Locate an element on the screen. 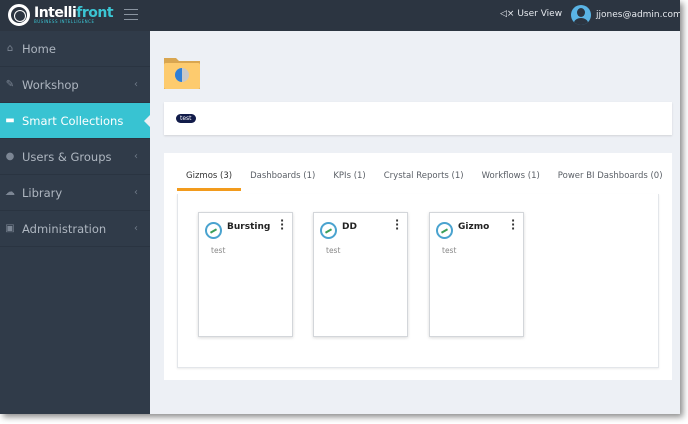 Image resolution: width=688 pixels, height=424 pixels. card-title: Gizmo is located at coordinates (474, 227).